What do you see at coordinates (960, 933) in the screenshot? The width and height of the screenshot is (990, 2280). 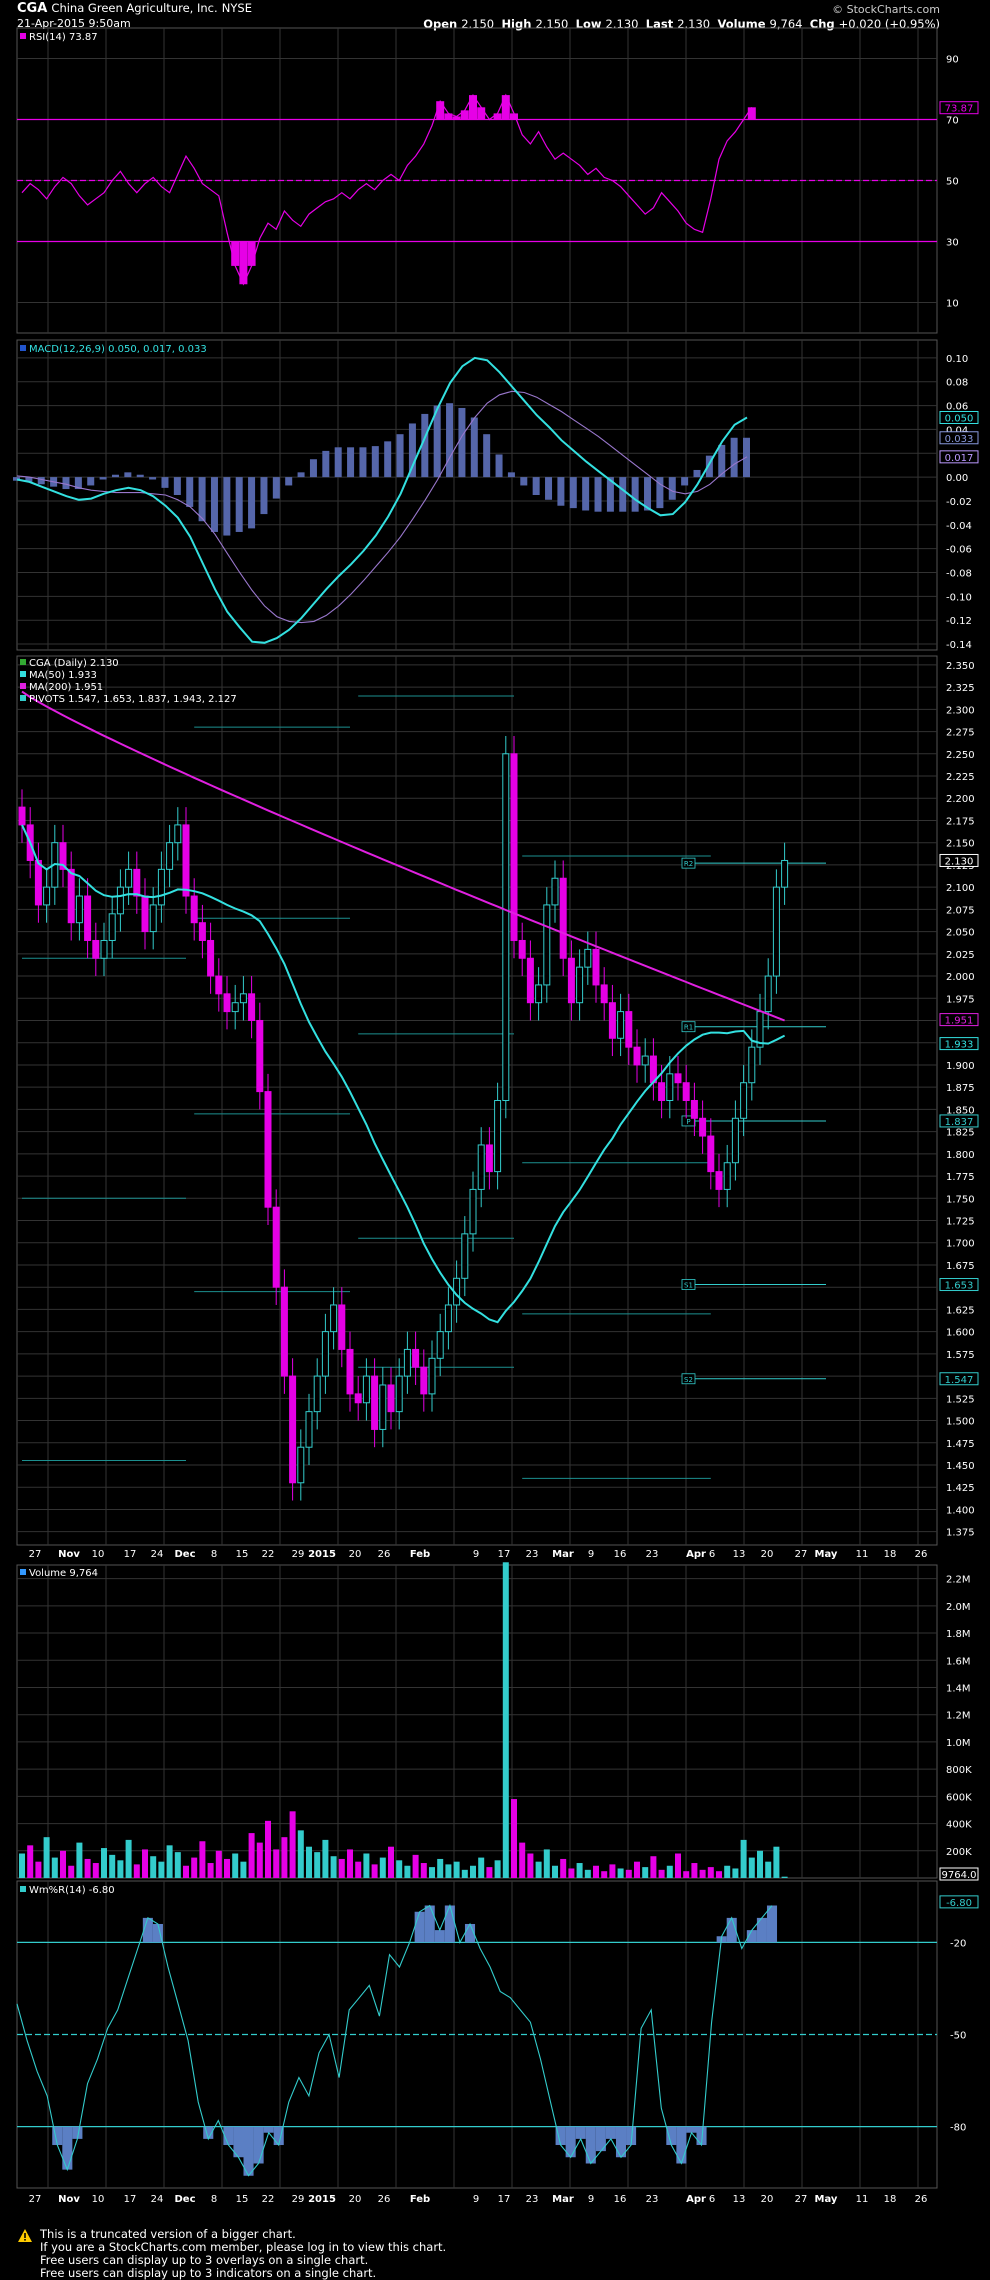 I see `price-tick-label: 2.050` at bounding box center [960, 933].